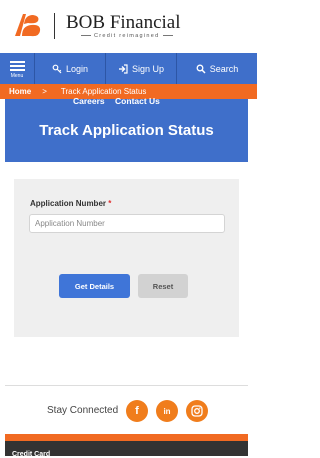 This screenshot has height=458, width=320. Describe the element at coordinates (28, 25) in the screenshot. I see `bob-logo-icon` at that location.